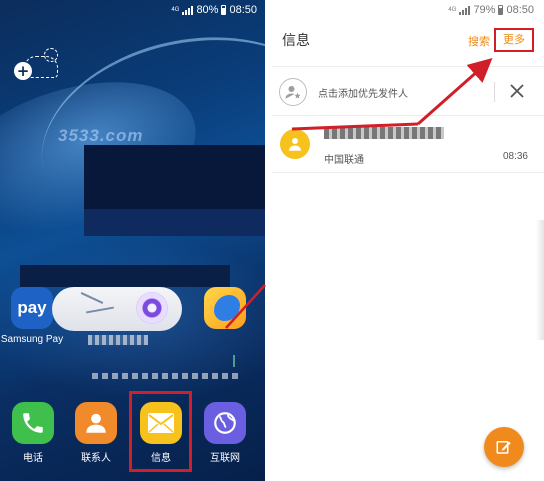  I want to click on page-title: 信息, so click(296, 41).